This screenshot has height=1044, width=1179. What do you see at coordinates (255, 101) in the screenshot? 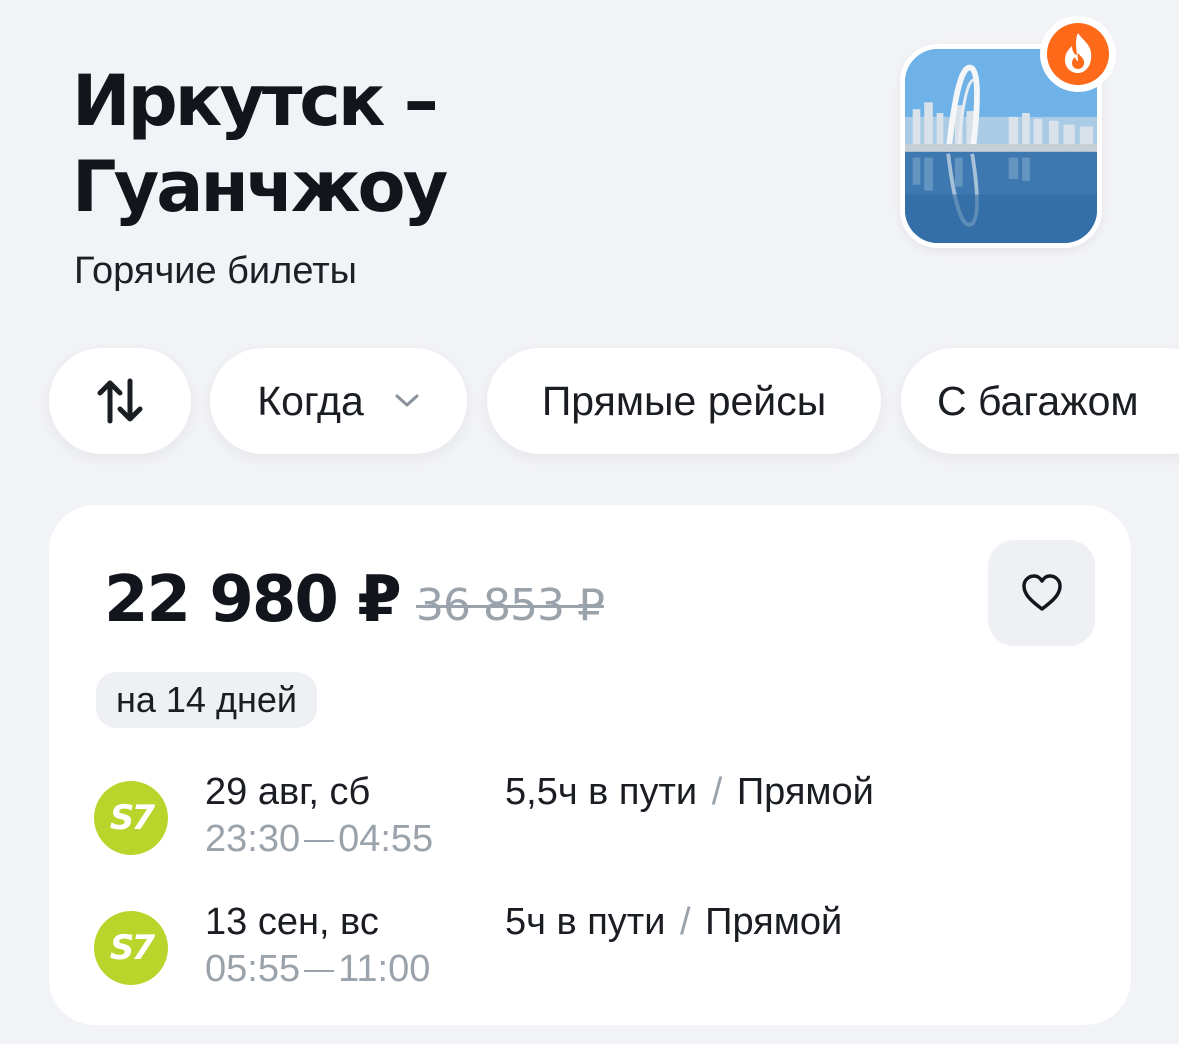
I see `title-origin: Иркутск –` at bounding box center [255, 101].